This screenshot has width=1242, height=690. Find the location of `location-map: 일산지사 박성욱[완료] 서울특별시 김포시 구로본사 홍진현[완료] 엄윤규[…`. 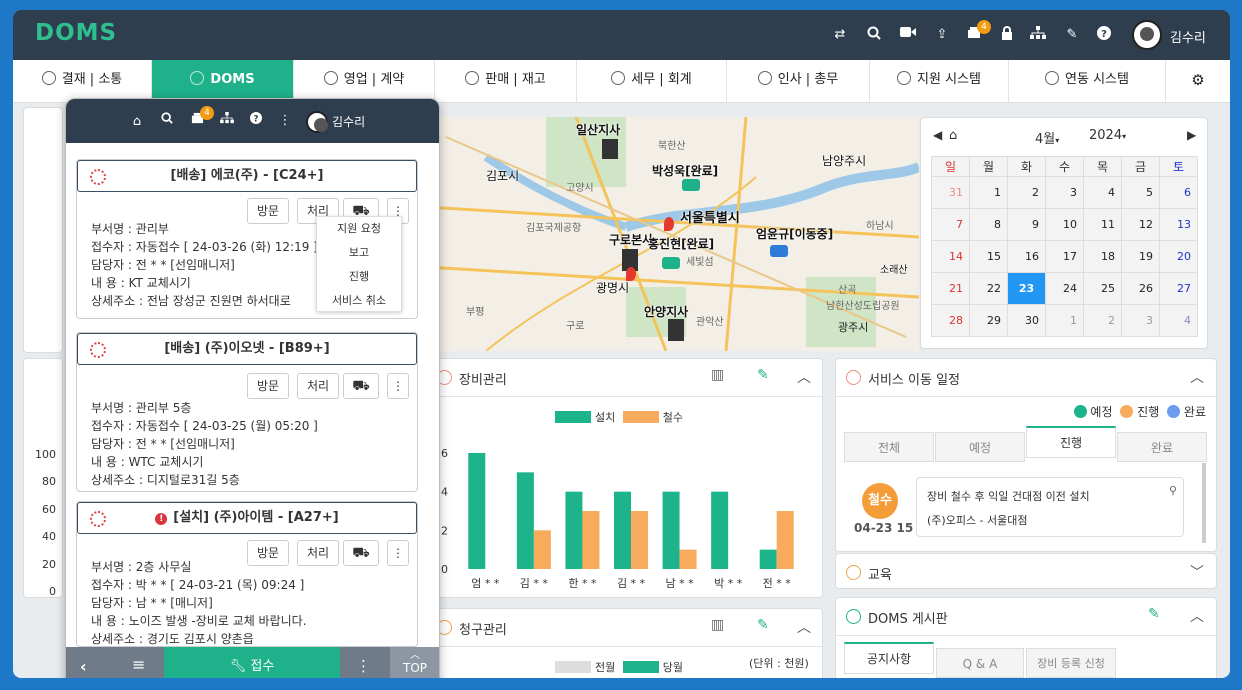

location-map: 일산지사 박성욱[완료] 서울특별시 김포시 구로본사 홍진현[완료] 엄윤규[… is located at coordinates (672, 234).